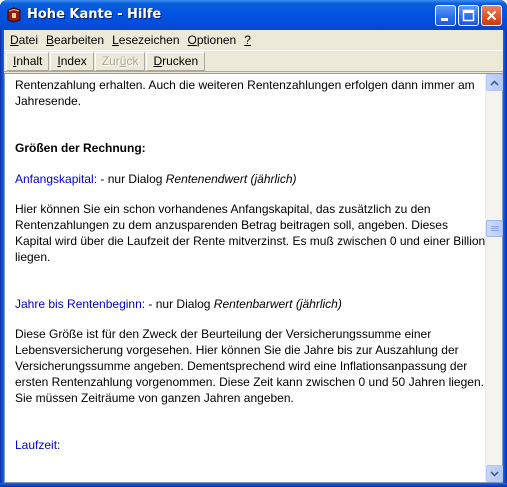 The image size is (507, 487). I want to click on menu-datei: Datei, so click(24, 40).